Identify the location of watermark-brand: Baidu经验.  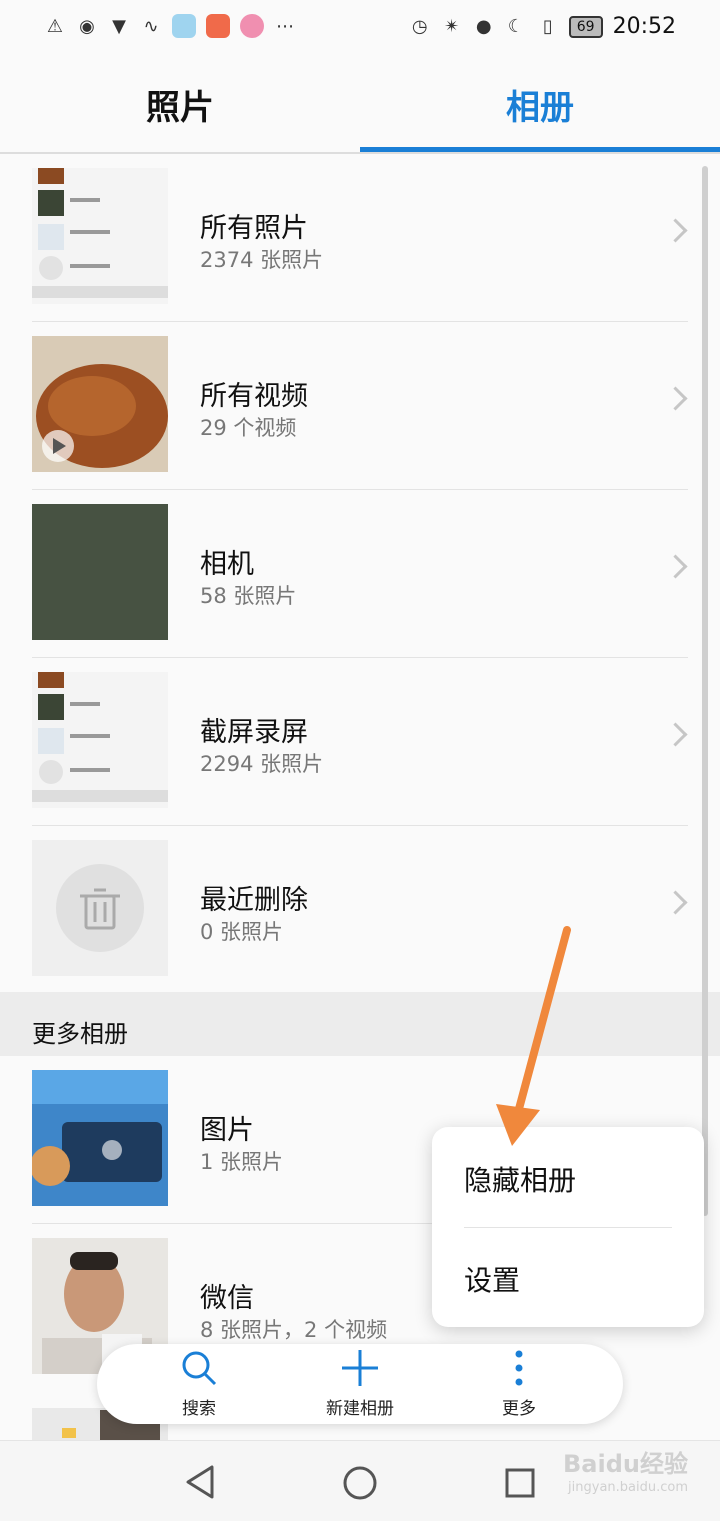
(625, 1464).